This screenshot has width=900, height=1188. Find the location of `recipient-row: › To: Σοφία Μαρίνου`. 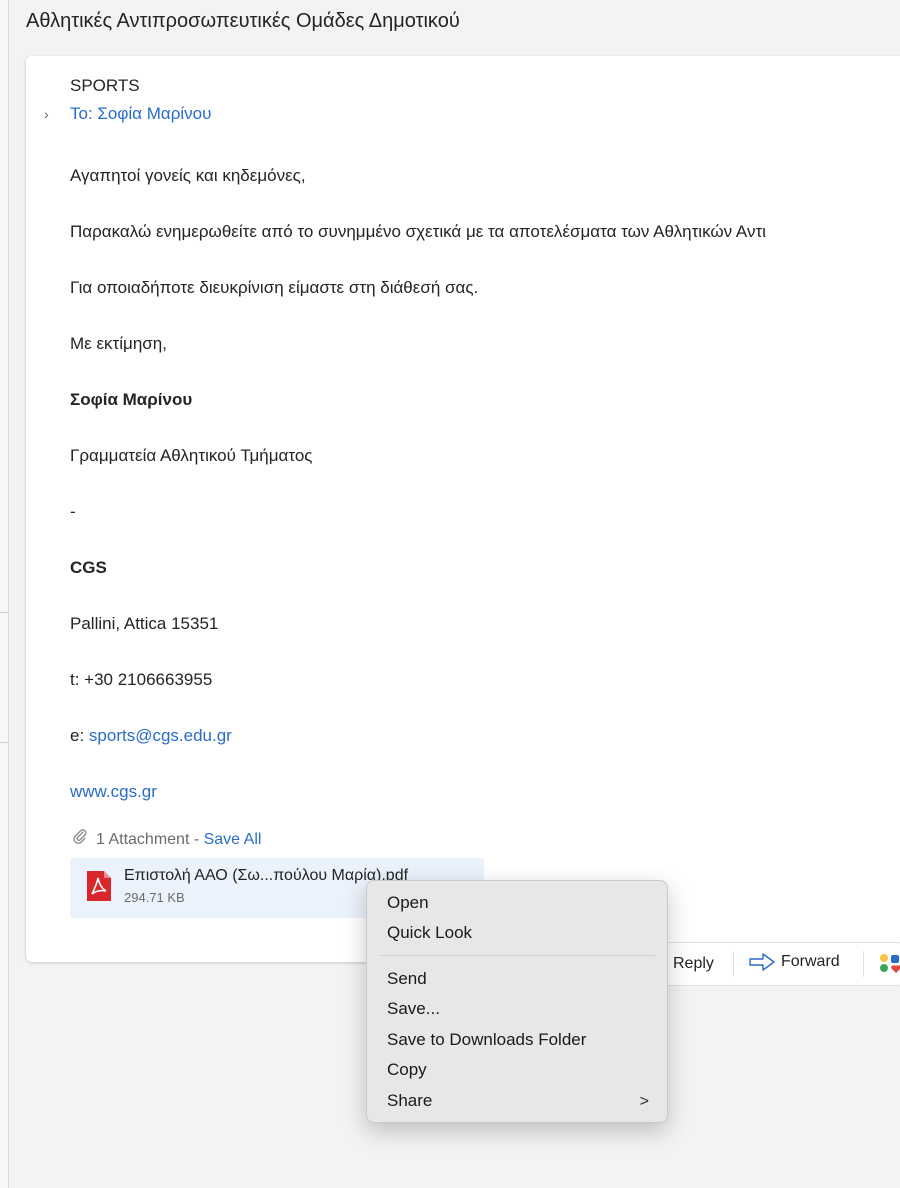

recipient-row: › To: Σοφία Μαρίνου is located at coordinates (127, 114).